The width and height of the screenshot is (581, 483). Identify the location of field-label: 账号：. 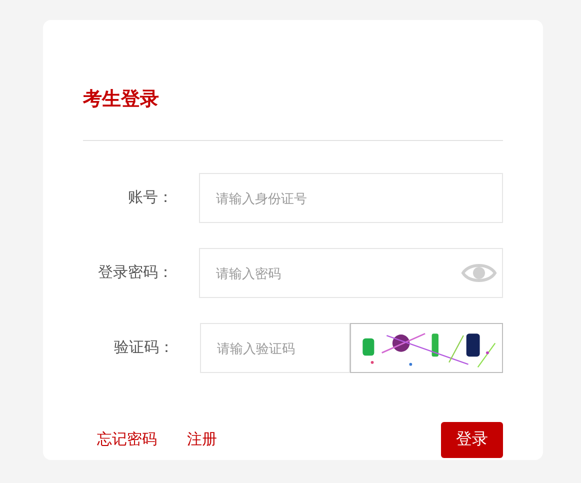
(150, 198).